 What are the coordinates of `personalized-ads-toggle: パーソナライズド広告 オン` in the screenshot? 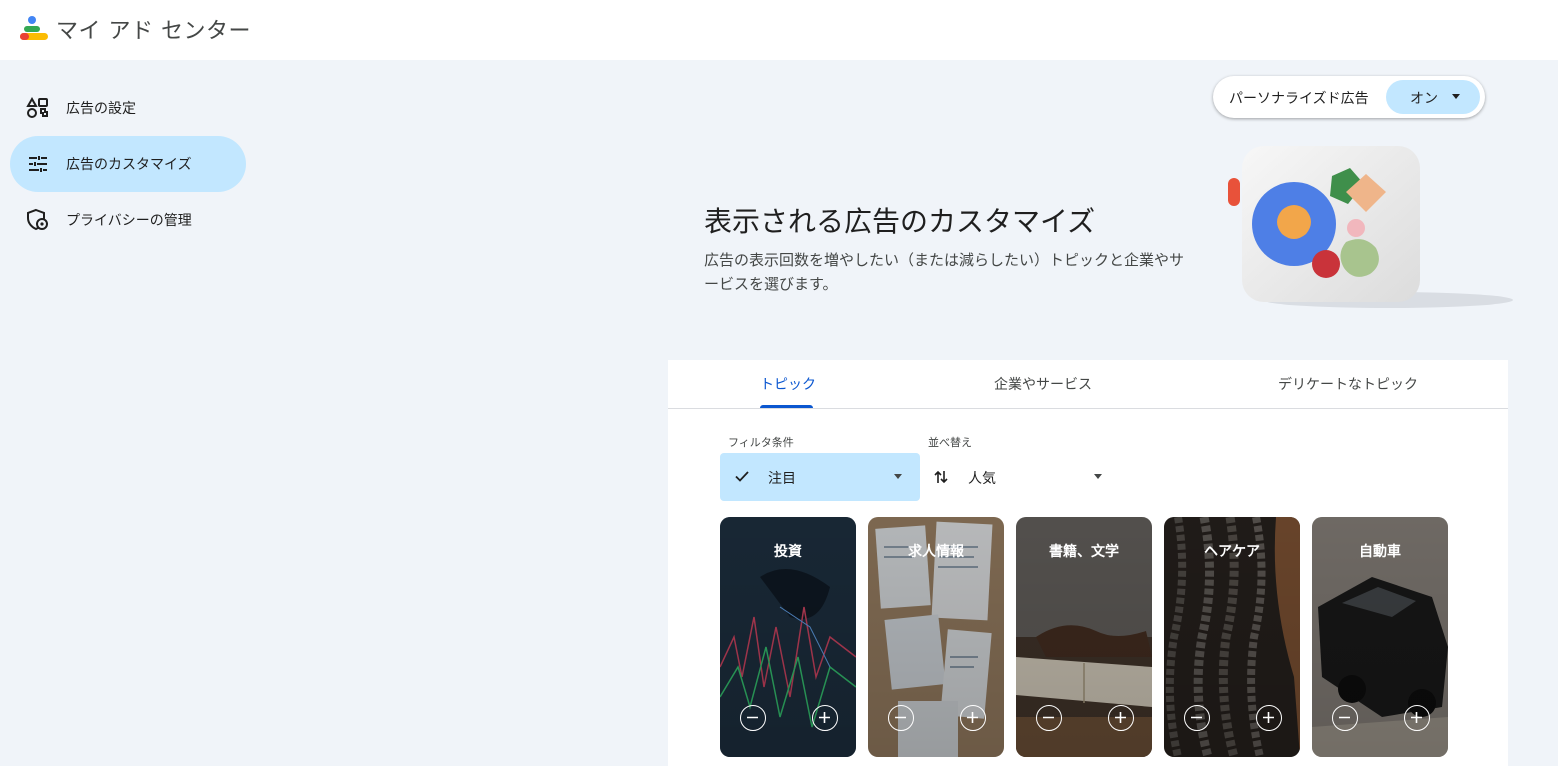 It's located at (1349, 97).